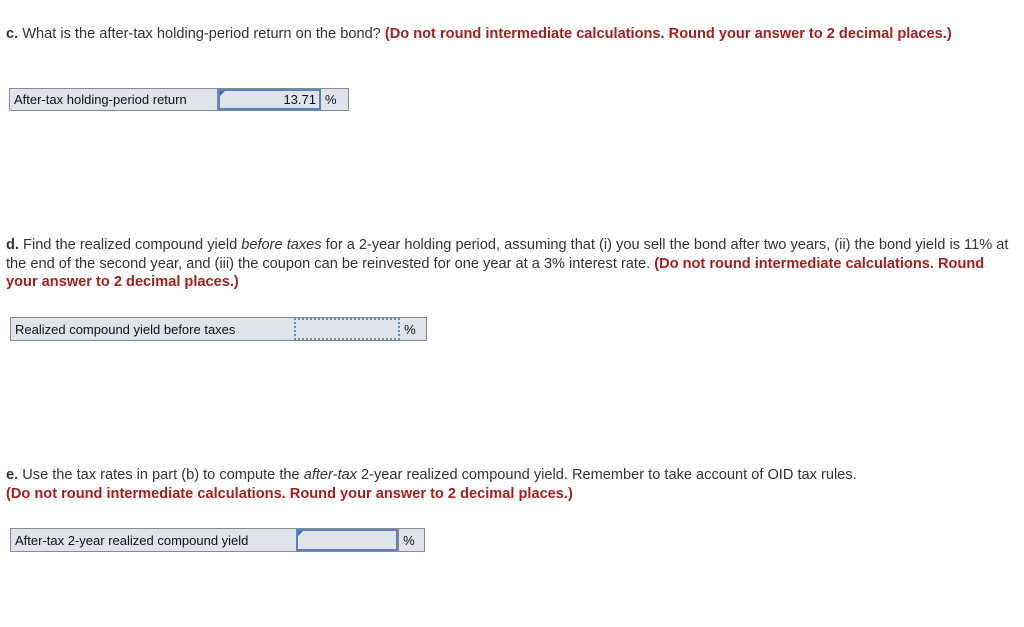 This screenshot has width=1024, height=627. What do you see at coordinates (410, 329) in the screenshot?
I see `unit-percent-d: %` at bounding box center [410, 329].